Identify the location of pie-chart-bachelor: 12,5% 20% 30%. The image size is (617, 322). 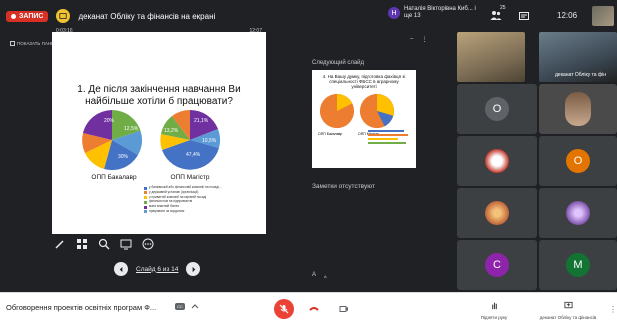
(112, 140).